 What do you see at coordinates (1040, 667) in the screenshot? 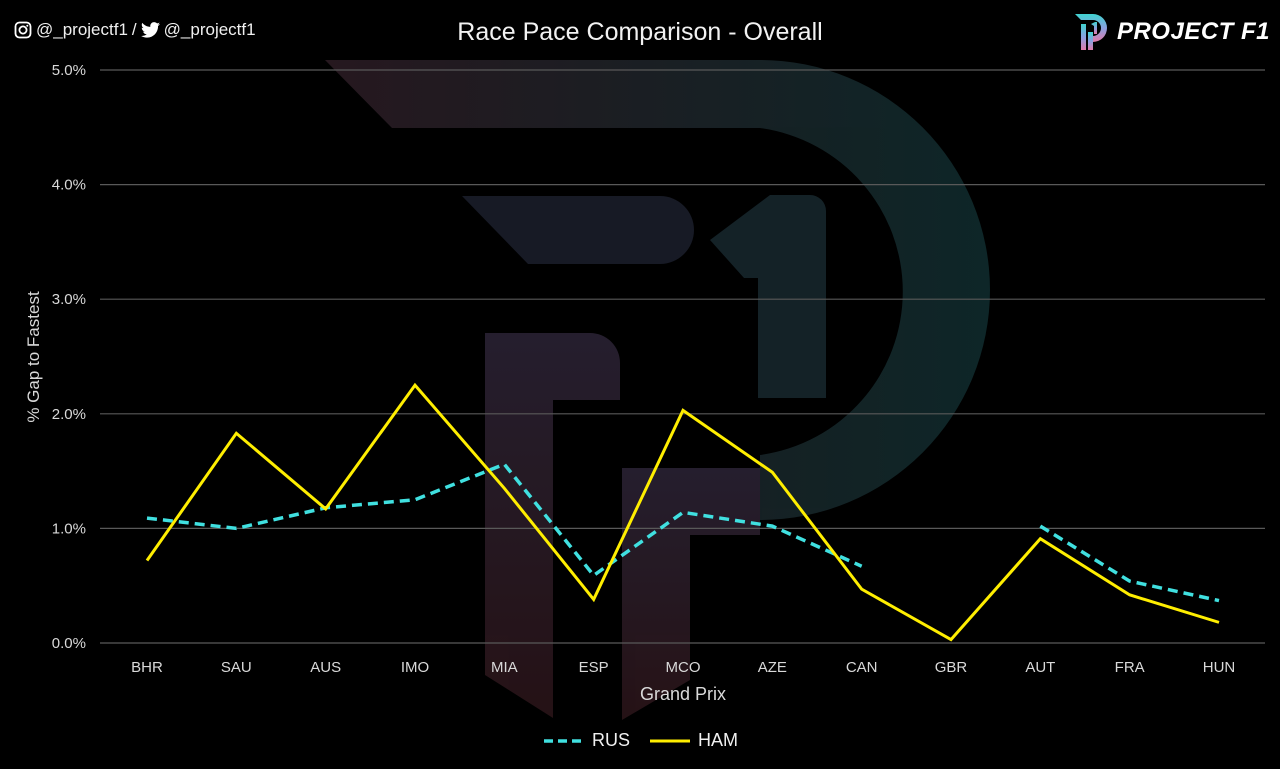
I see `x-tick-label: AUT` at bounding box center [1040, 667].